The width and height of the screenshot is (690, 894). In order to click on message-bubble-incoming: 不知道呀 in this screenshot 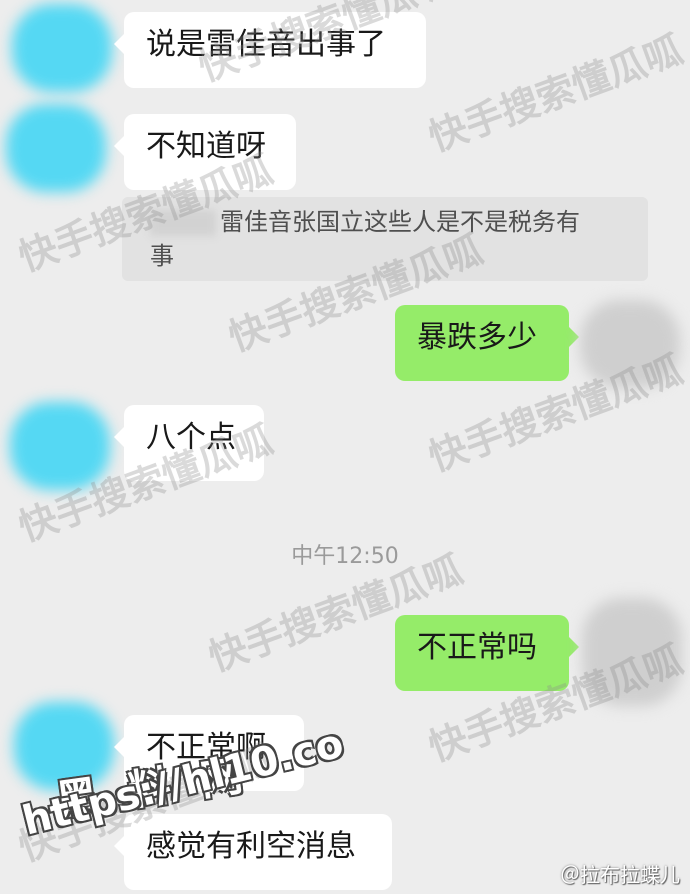, I will do `click(205, 152)`.